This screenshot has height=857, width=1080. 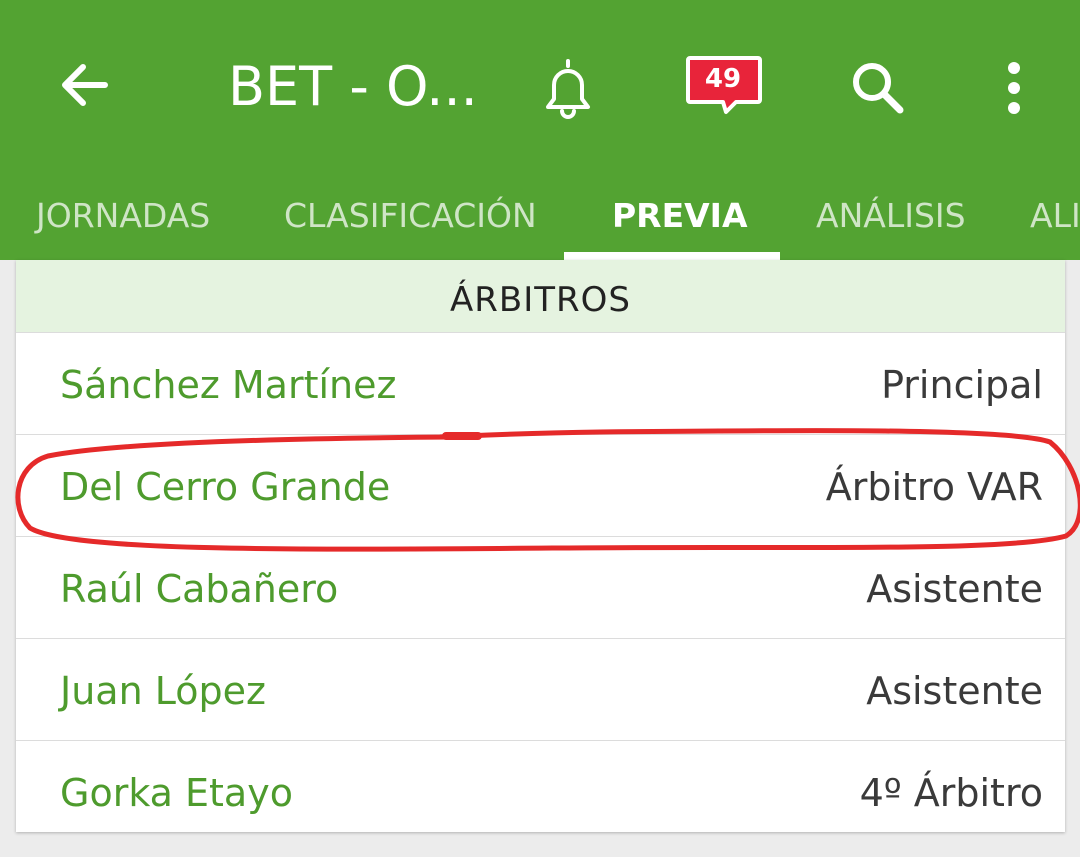 What do you see at coordinates (723, 79) in the screenshot?
I see `comments-count-badge: 49` at bounding box center [723, 79].